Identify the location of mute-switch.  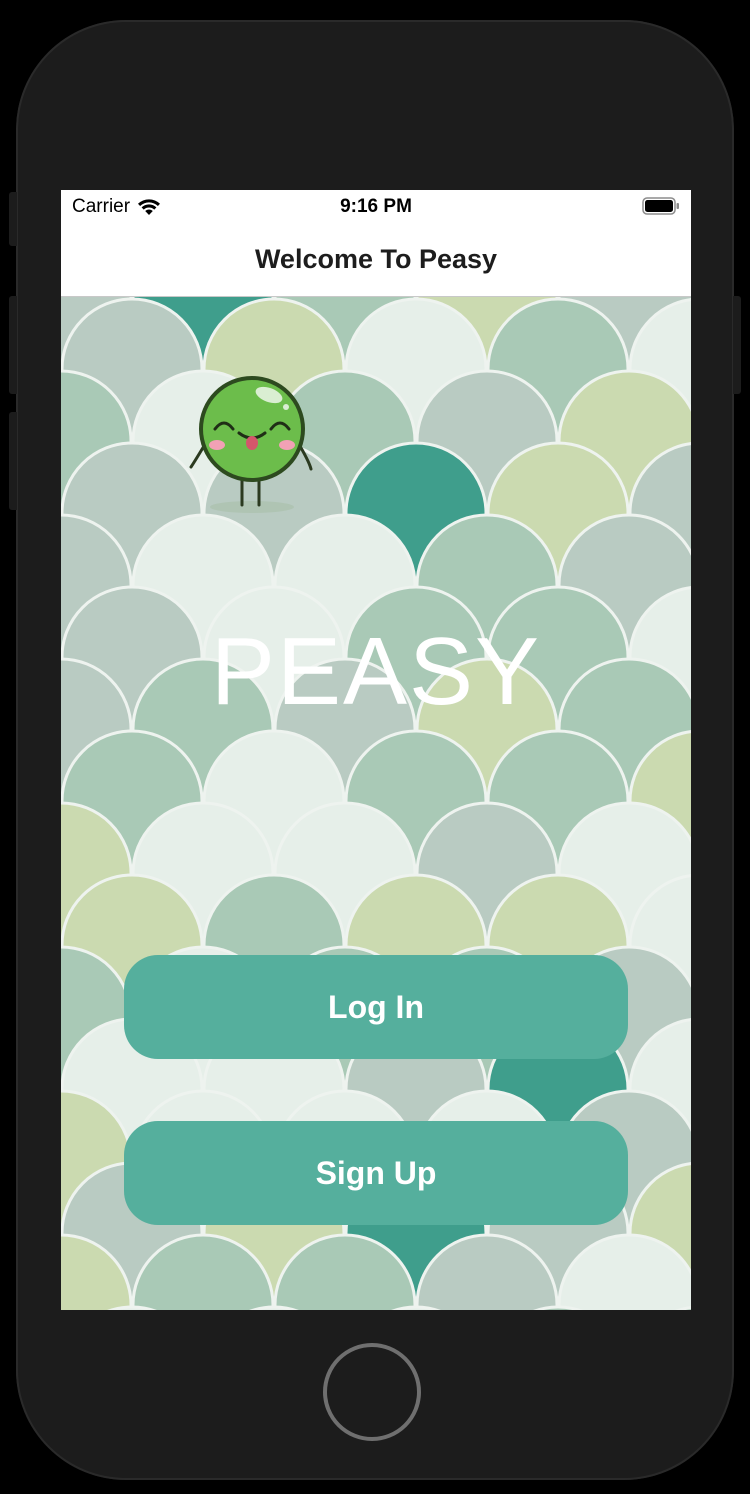
(13, 219).